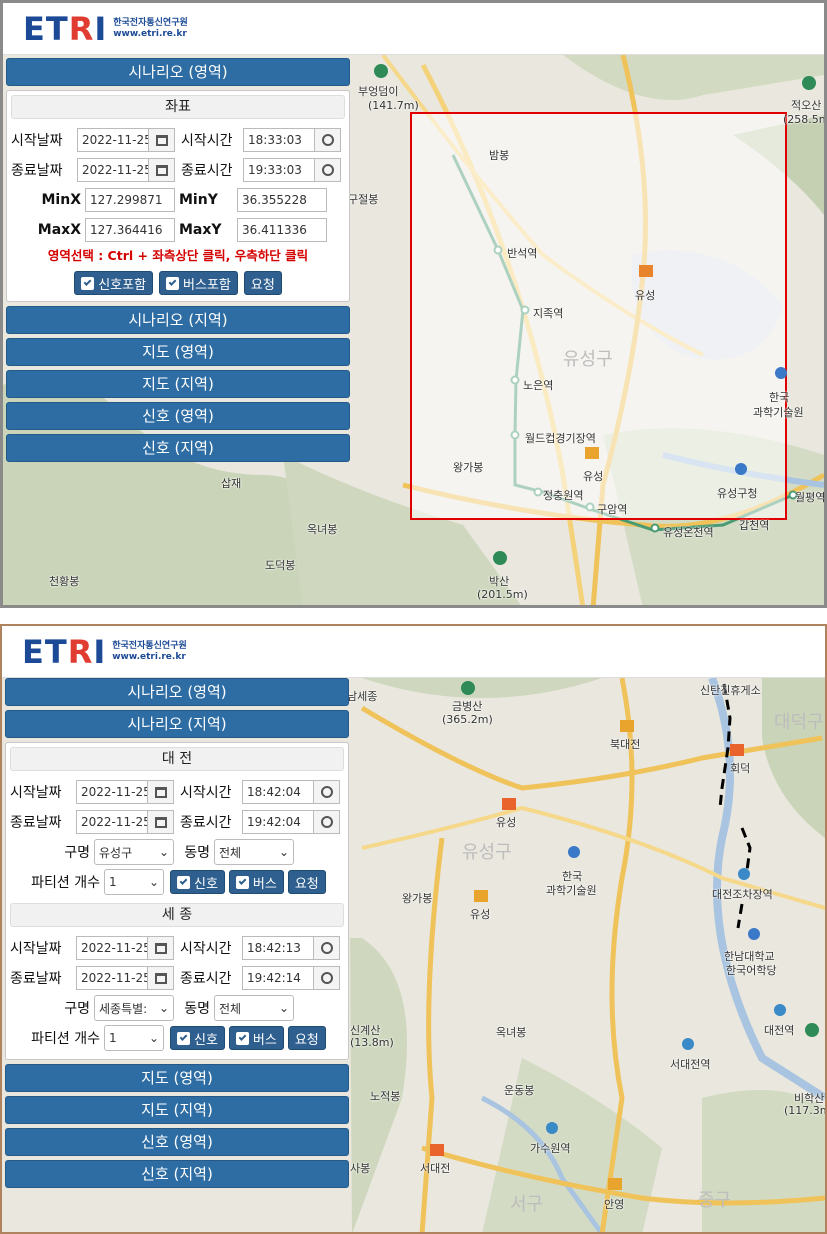  Describe the element at coordinates (279, 170) in the screenshot. I see `end-time-input: 19:33:03` at that location.